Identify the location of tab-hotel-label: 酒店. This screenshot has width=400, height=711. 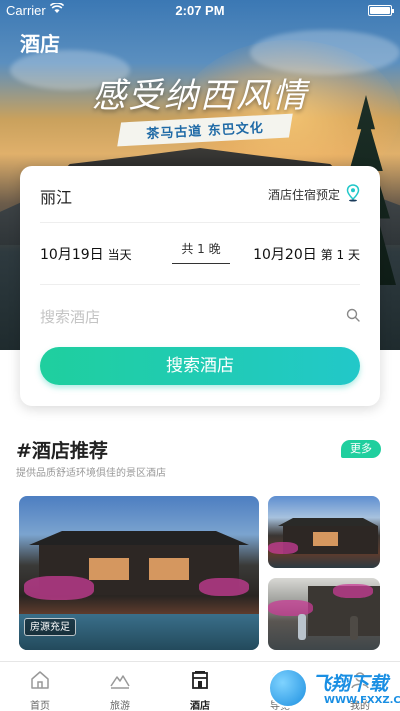
(200, 706).